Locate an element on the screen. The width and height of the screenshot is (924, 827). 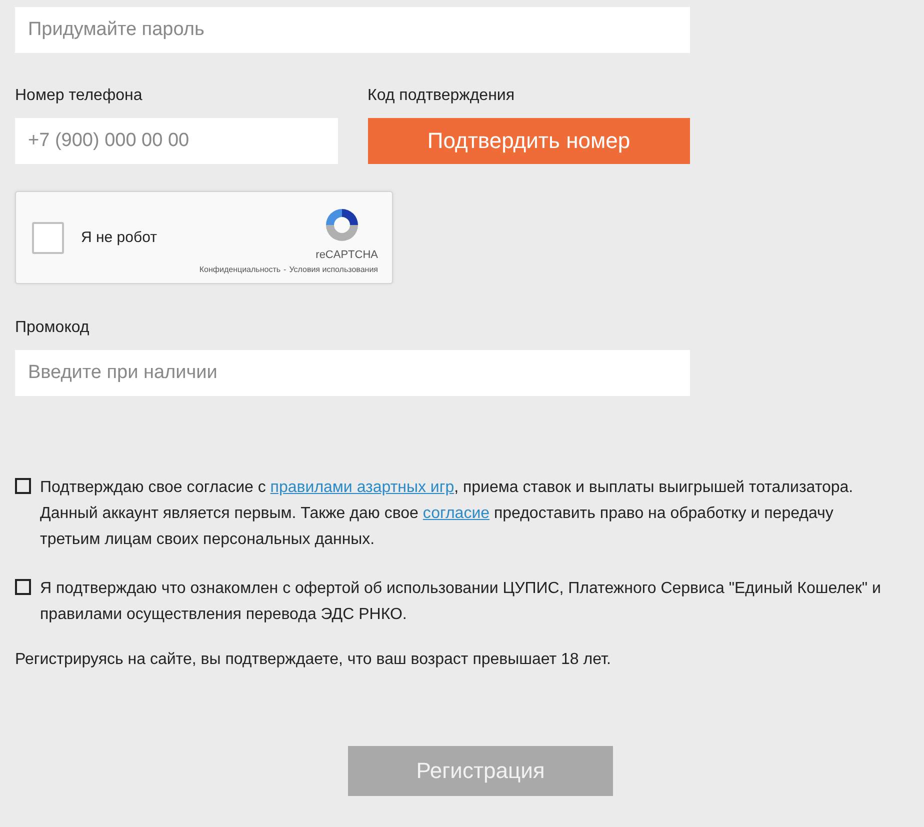
password-field: Придумайте пароль is located at coordinates (352, 30).